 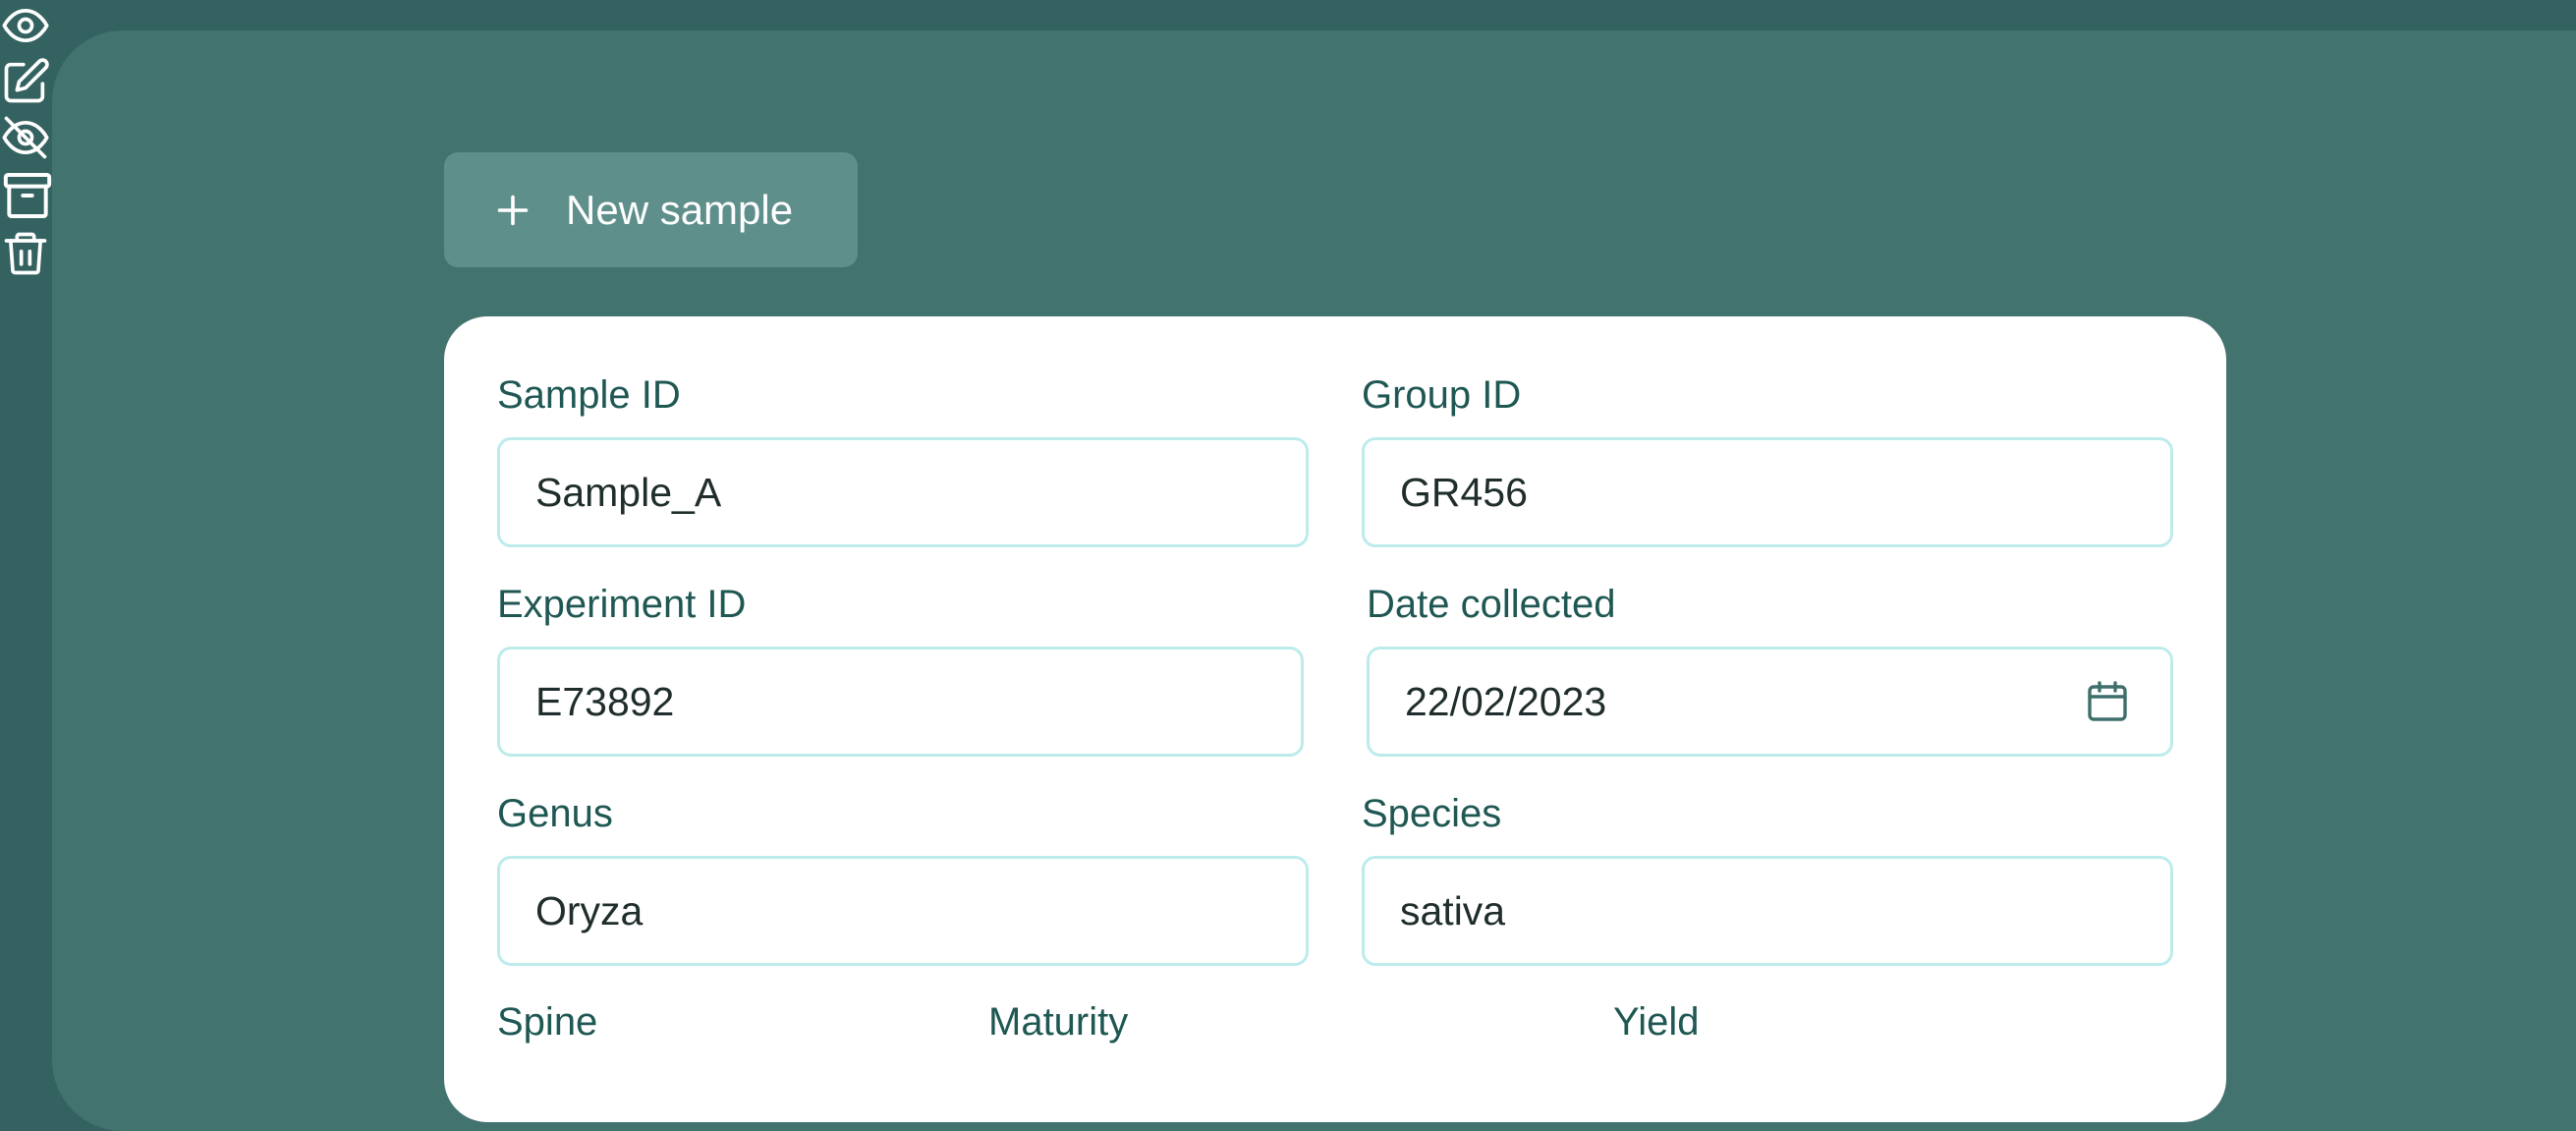 What do you see at coordinates (27, 196) in the screenshot?
I see `archive-icon` at bounding box center [27, 196].